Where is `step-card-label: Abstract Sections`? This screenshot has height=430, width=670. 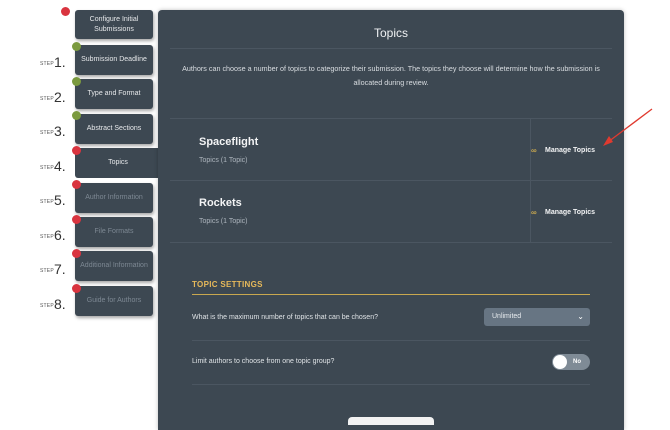 step-card-label: Abstract Sections is located at coordinates (114, 128).